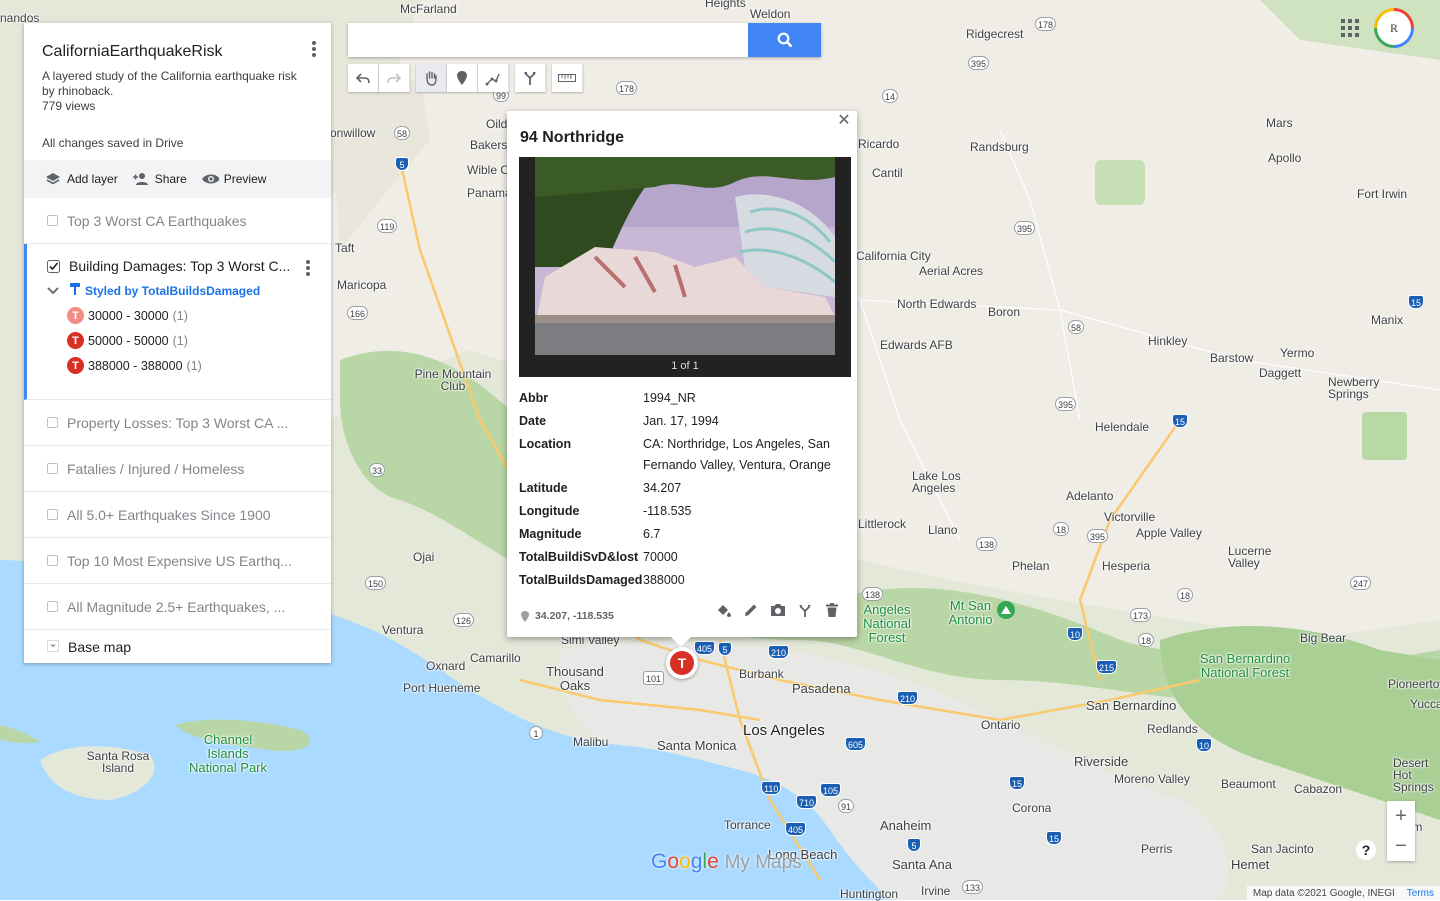 The image size is (1440, 901). I want to click on map-label-city: San Jacinto, so click(1282, 849).